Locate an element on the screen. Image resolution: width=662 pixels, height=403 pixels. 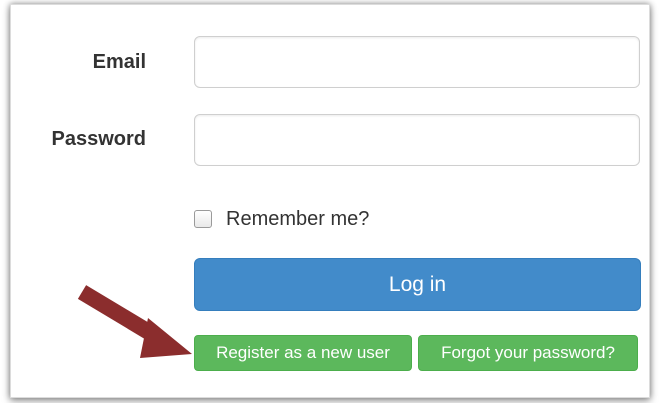
email-input is located at coordinates (417, 62).